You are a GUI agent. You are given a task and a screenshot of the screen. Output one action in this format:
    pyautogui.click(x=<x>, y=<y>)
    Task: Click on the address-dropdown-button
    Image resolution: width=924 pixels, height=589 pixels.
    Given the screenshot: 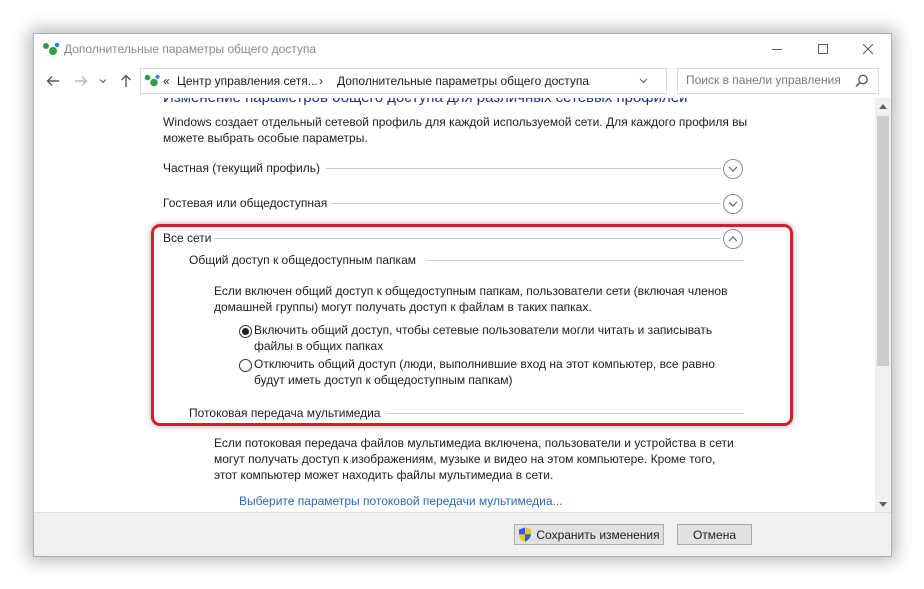 What is the action you would take?
    pyautogui.click(x=643, y=81)
    